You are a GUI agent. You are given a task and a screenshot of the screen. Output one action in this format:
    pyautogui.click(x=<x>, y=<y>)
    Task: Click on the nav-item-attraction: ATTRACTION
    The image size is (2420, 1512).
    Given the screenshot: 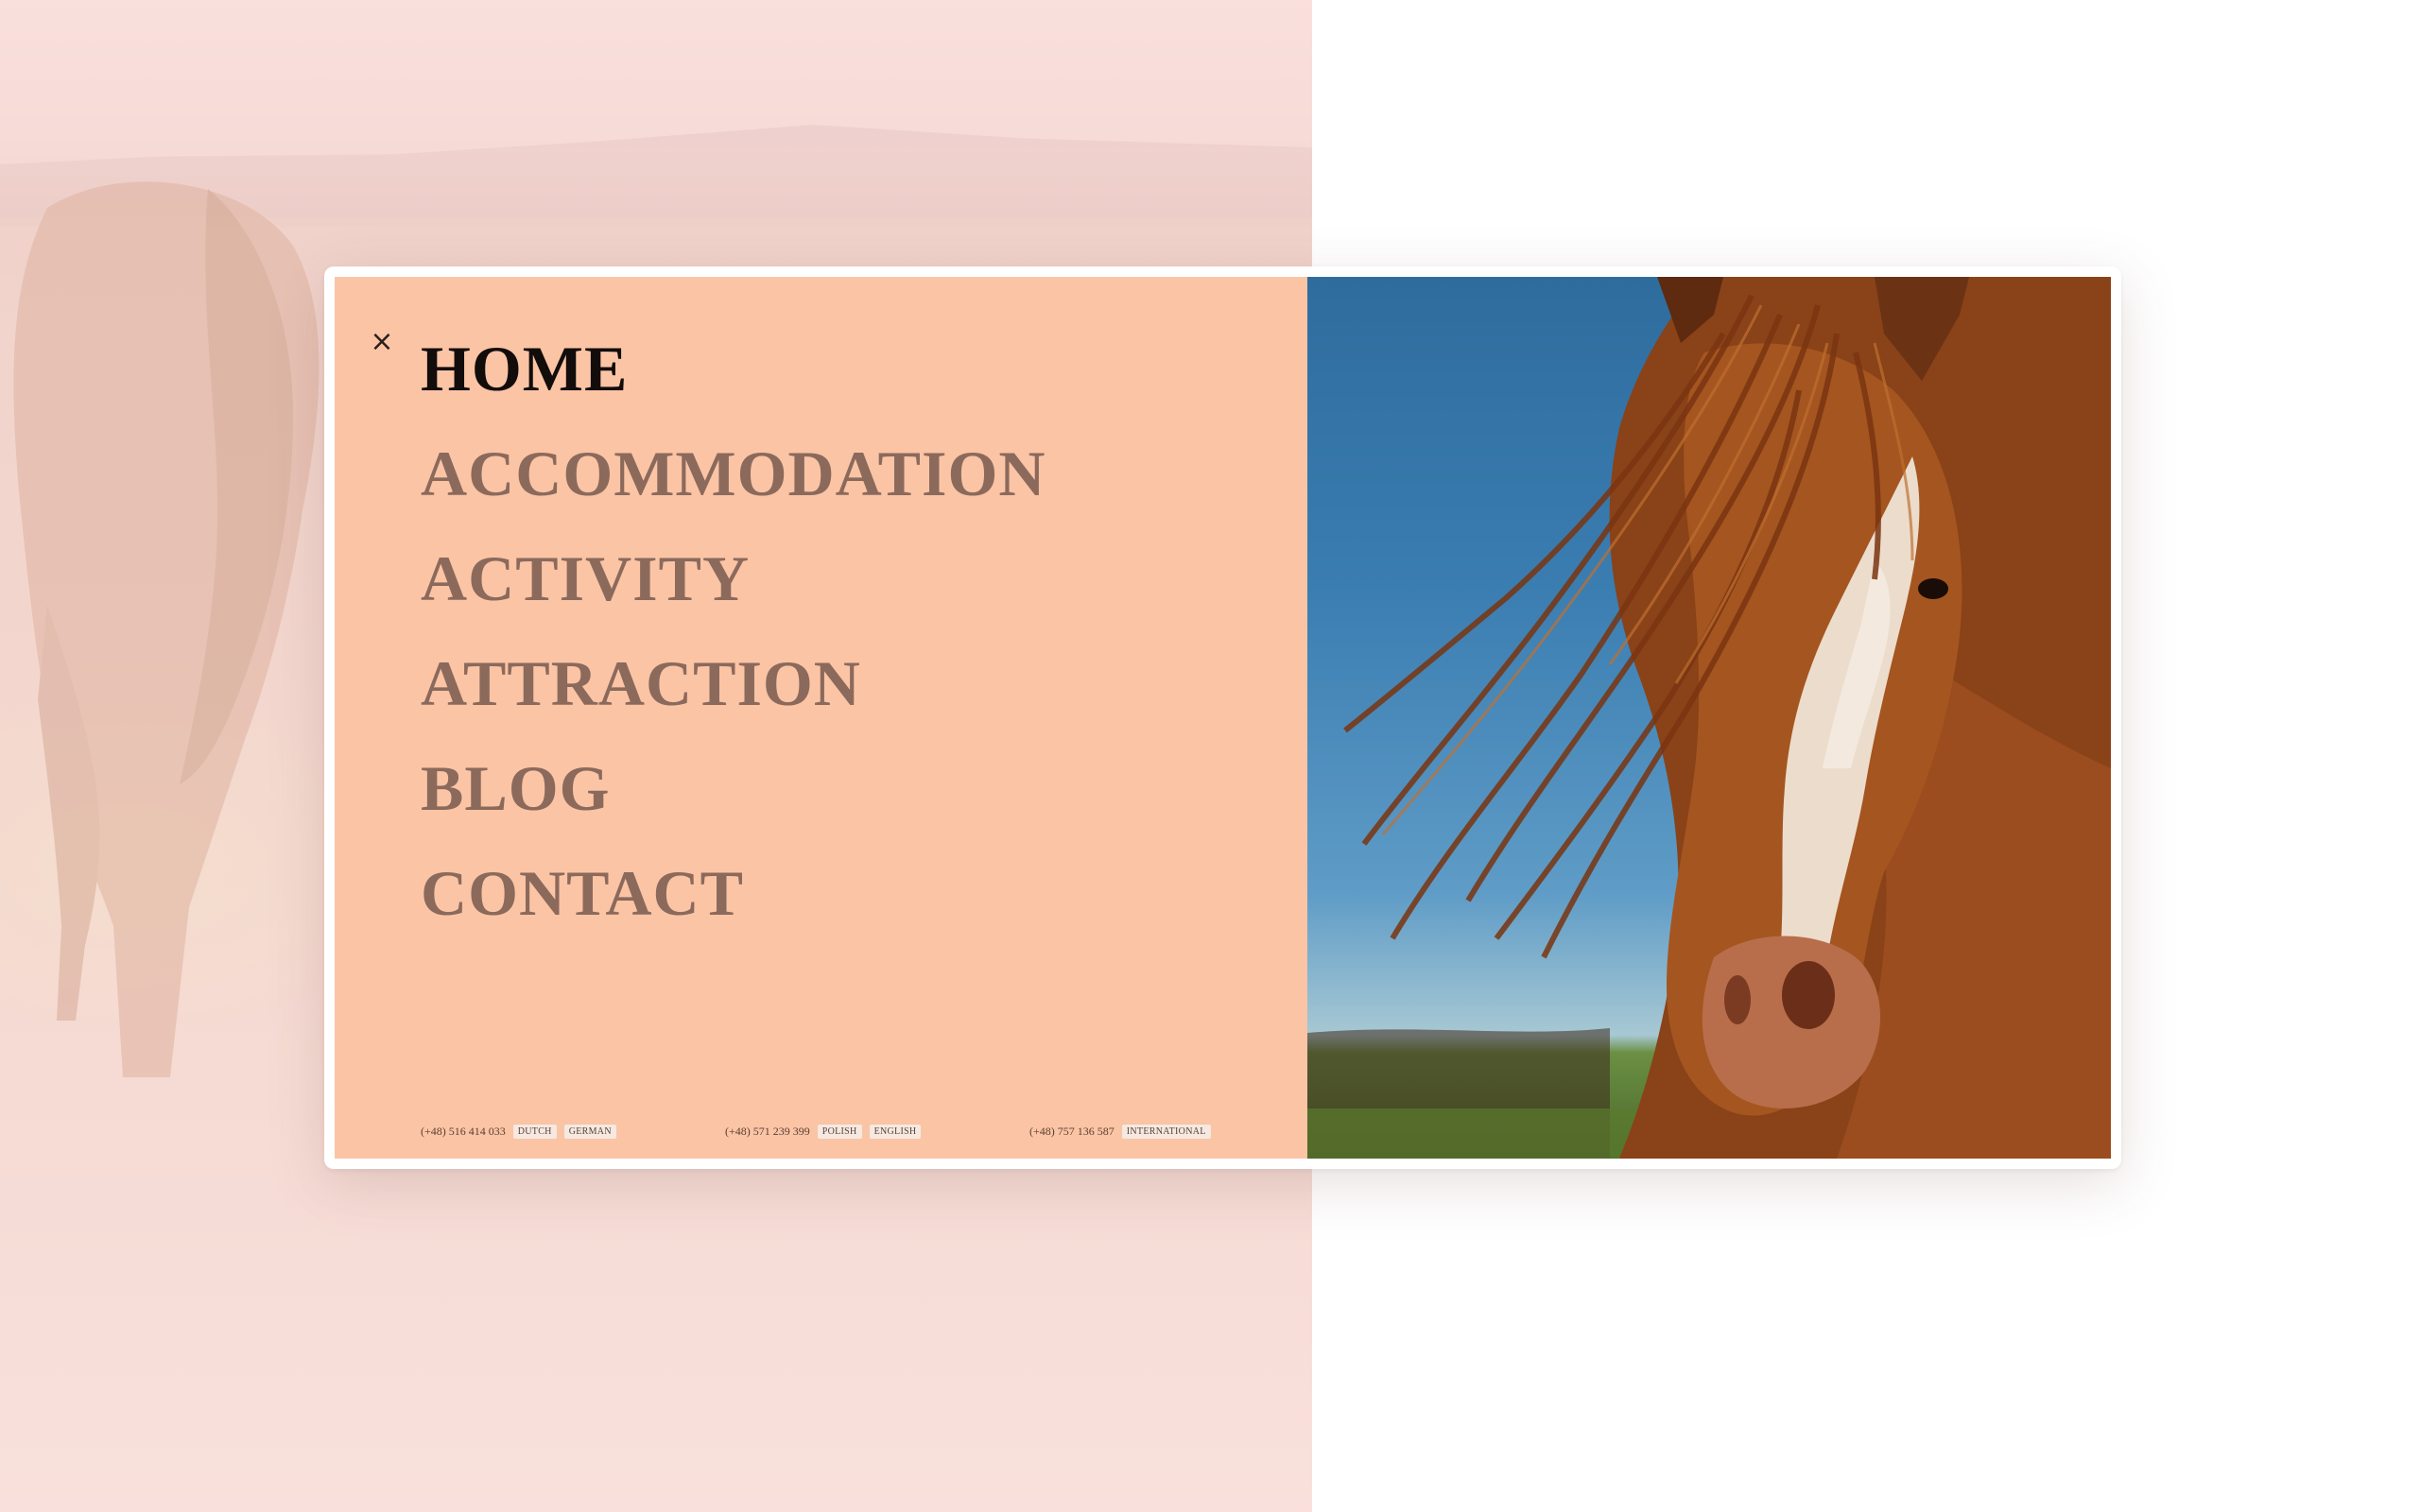 What is the action you would take?
    pyautogui.click(x=733, y=683)
    